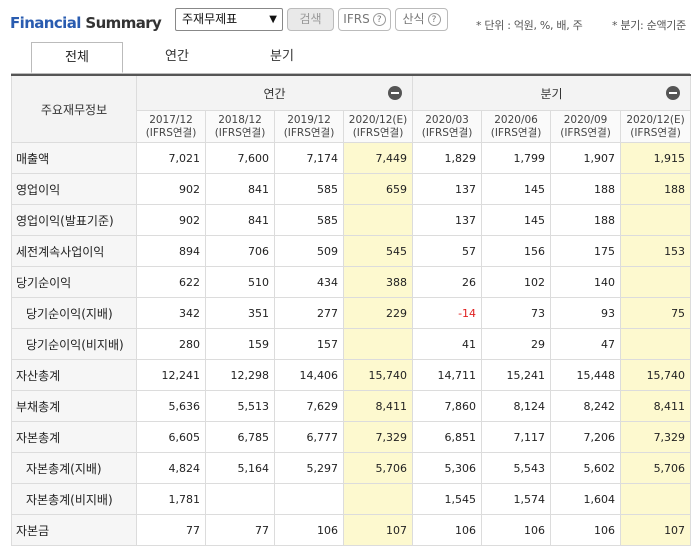 This screenshot has height=546, width=696. Describe the element at coordinates (309, 375) in the screenshot. I see `table-cell: 14,406` at that location.